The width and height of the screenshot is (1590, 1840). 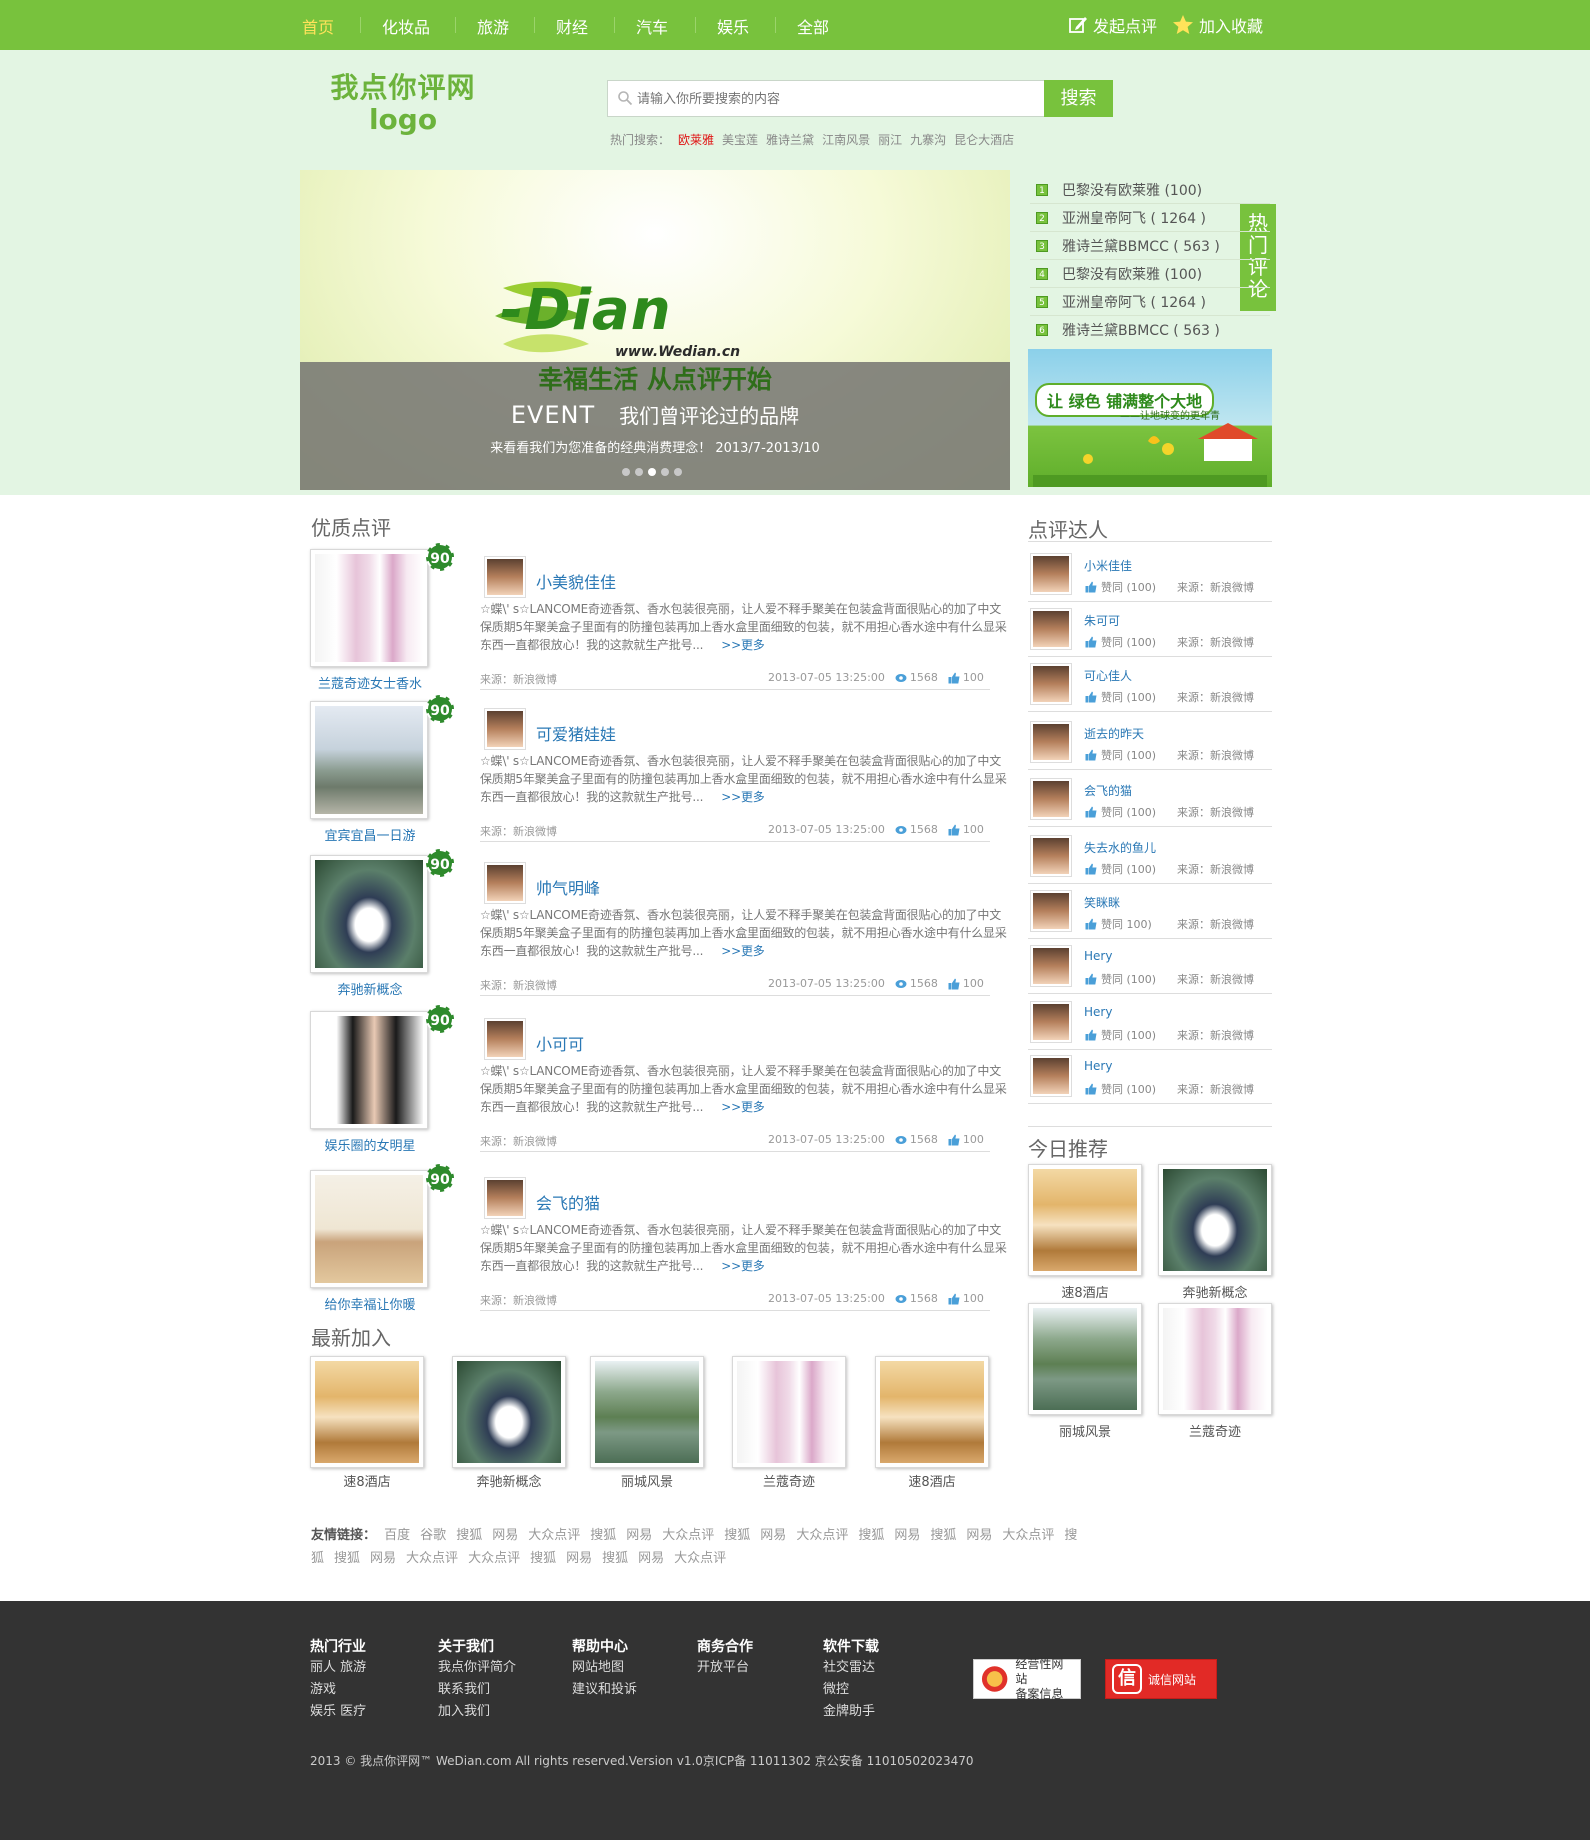 I want to click on friend-link: 百度, so click(x=397, y=1535).